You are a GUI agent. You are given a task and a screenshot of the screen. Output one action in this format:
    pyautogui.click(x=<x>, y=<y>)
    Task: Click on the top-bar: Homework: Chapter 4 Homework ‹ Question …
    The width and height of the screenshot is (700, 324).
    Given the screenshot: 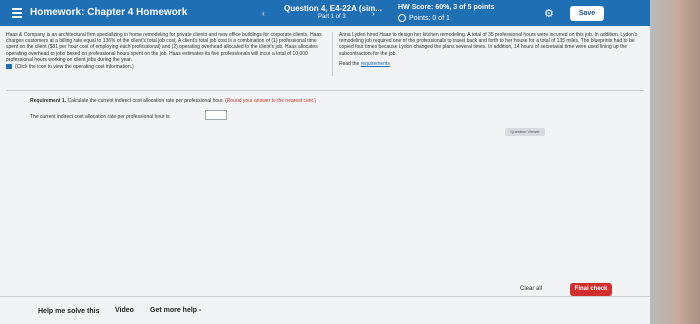 What is the action you would take?
    pyautogui.click(x=325, y=13)
    